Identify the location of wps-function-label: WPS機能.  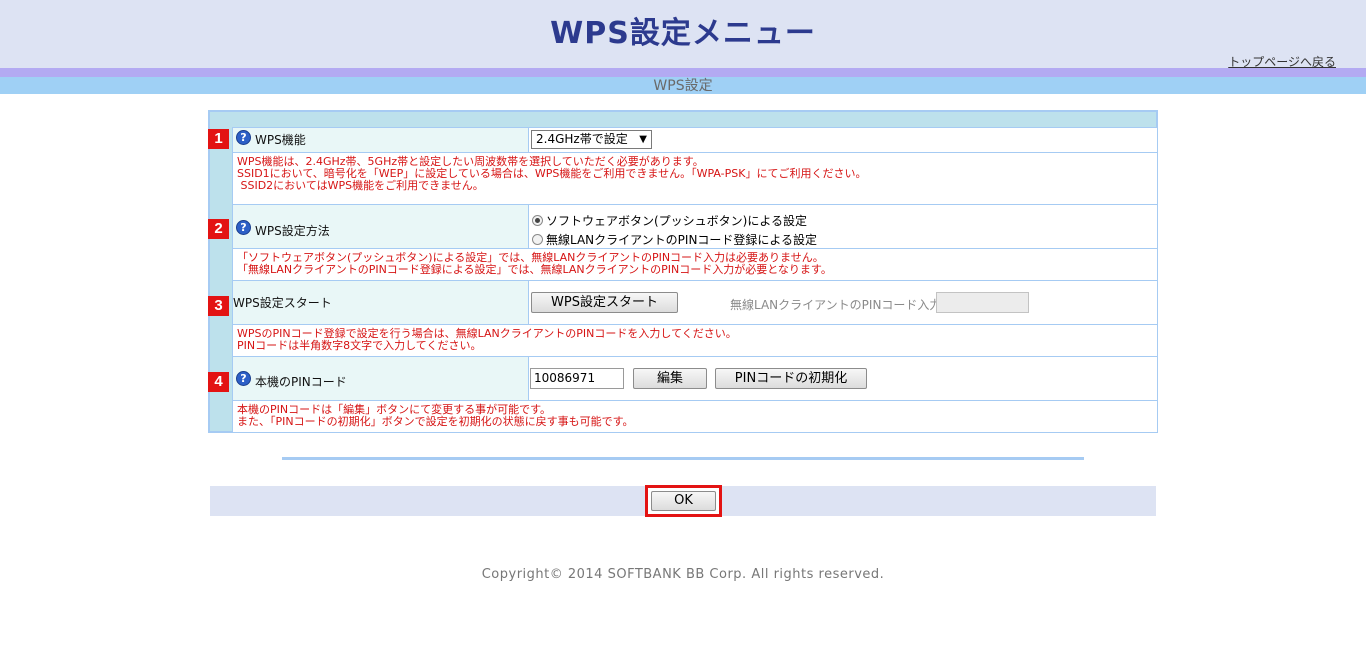
(280, 140).